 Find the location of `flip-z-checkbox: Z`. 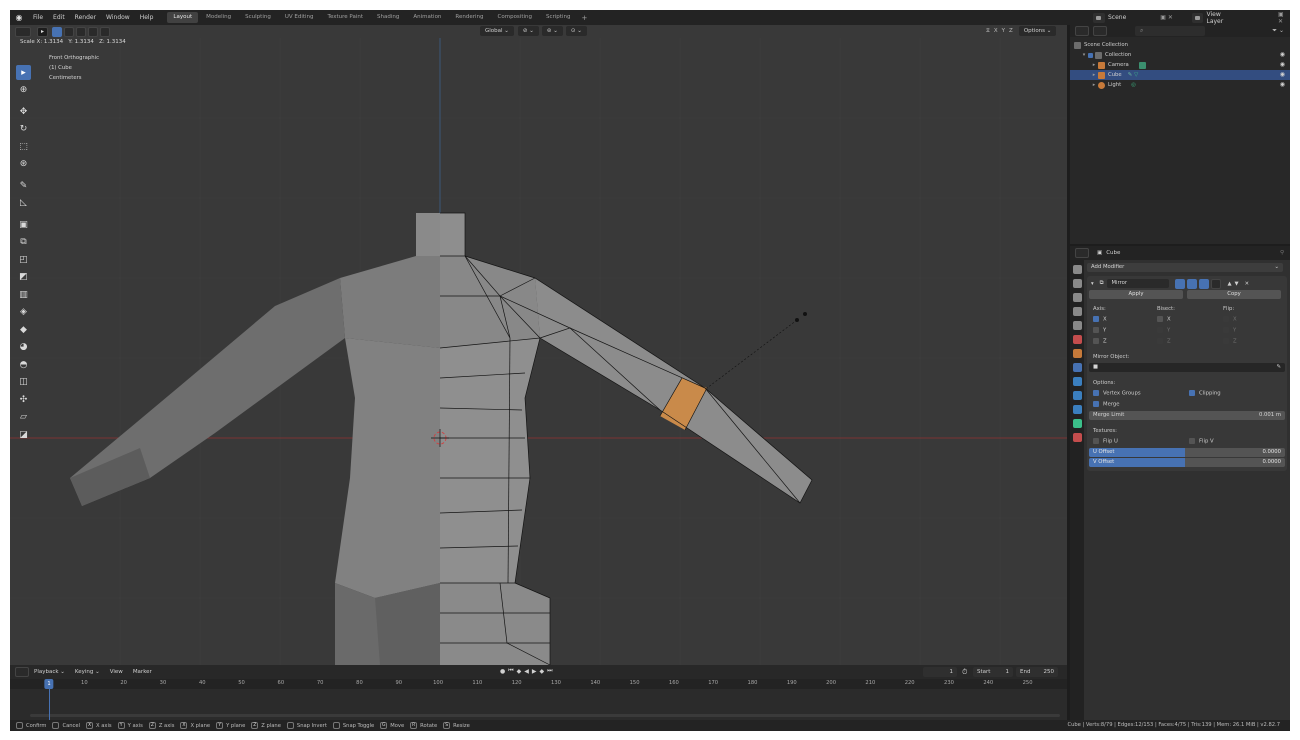

flip-z-checkbox: Z is located at coordinates (1230, 341).